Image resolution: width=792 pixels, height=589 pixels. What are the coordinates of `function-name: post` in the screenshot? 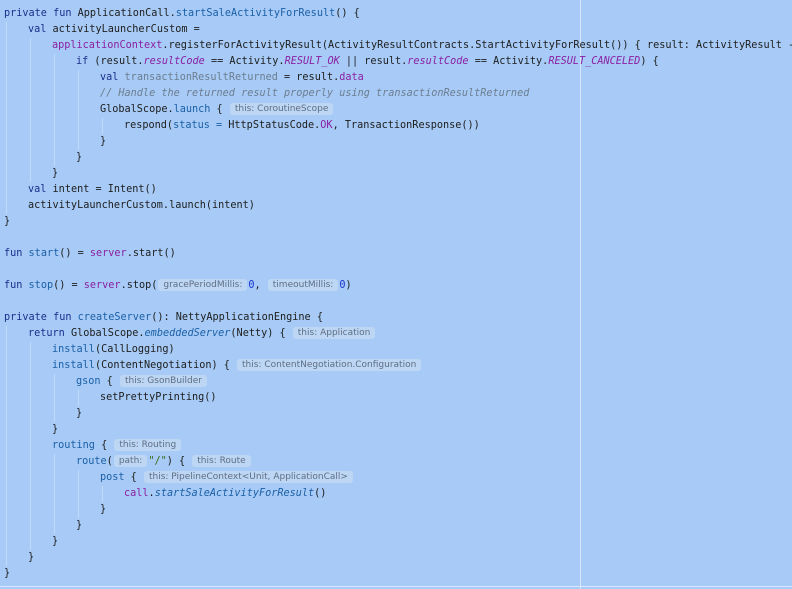 It's located at (112, 477).